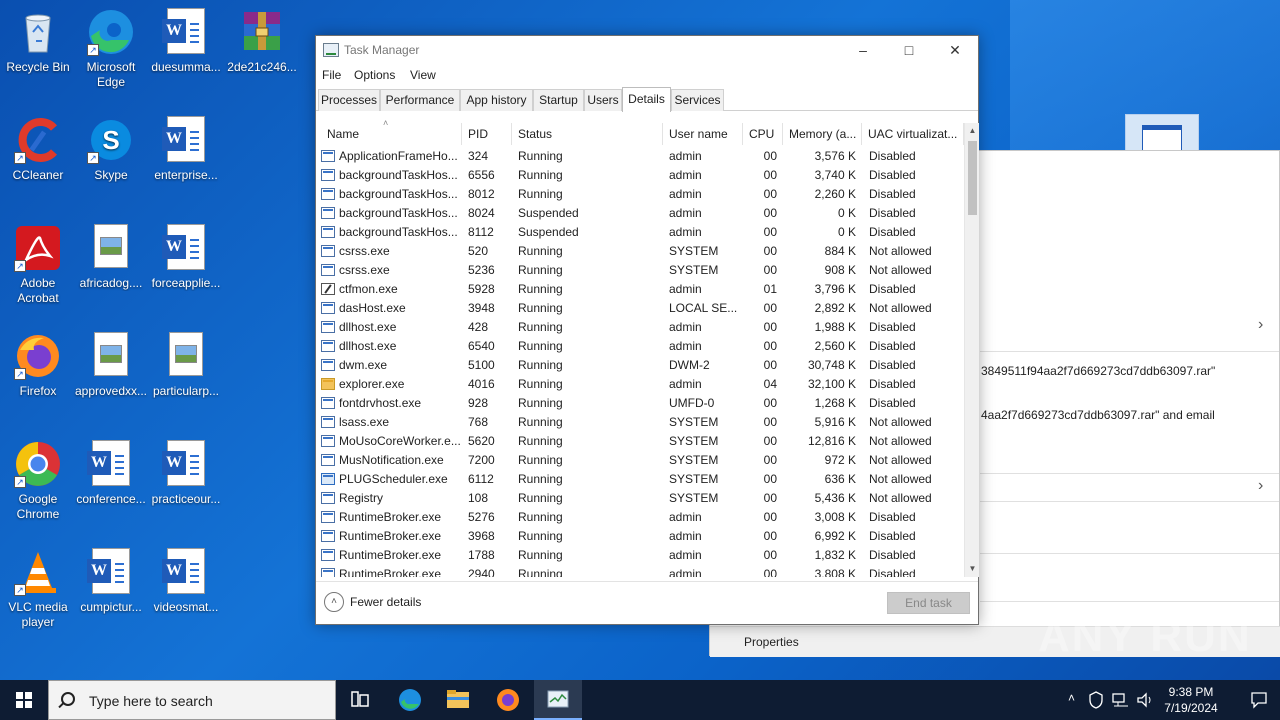 The image size is (1280, 720). What do you see at coordinates (360, 700) in the screenshot?
I see `task-view-button` at bounding box center [360, 700].